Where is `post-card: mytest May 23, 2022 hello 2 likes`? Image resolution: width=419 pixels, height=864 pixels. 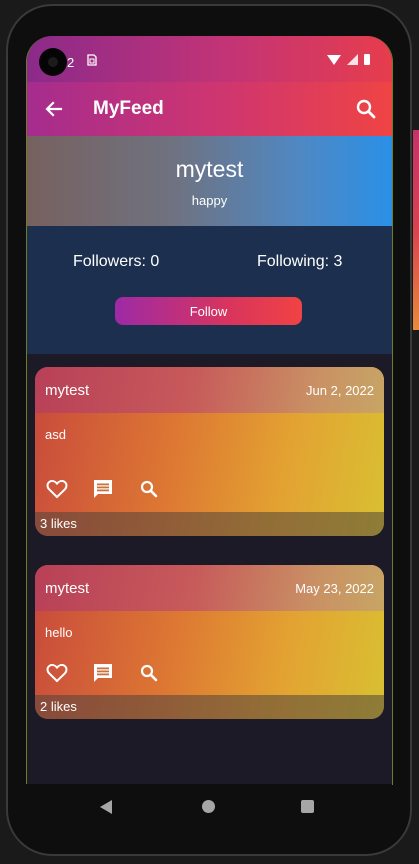
post-card: mytest May 23, 2022 hello 2 likes is located at coordinates (209, 642).